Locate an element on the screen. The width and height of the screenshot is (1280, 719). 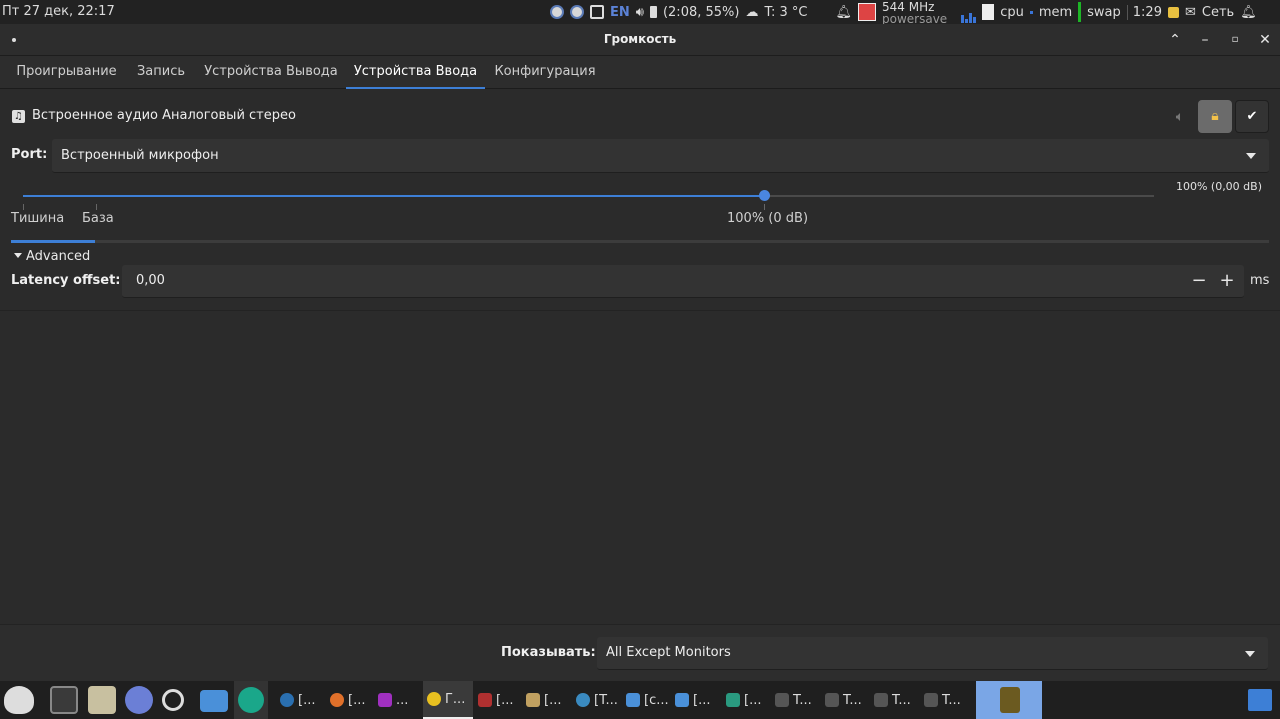
close-icon: ✕ is located at coordinates (1265, 40).